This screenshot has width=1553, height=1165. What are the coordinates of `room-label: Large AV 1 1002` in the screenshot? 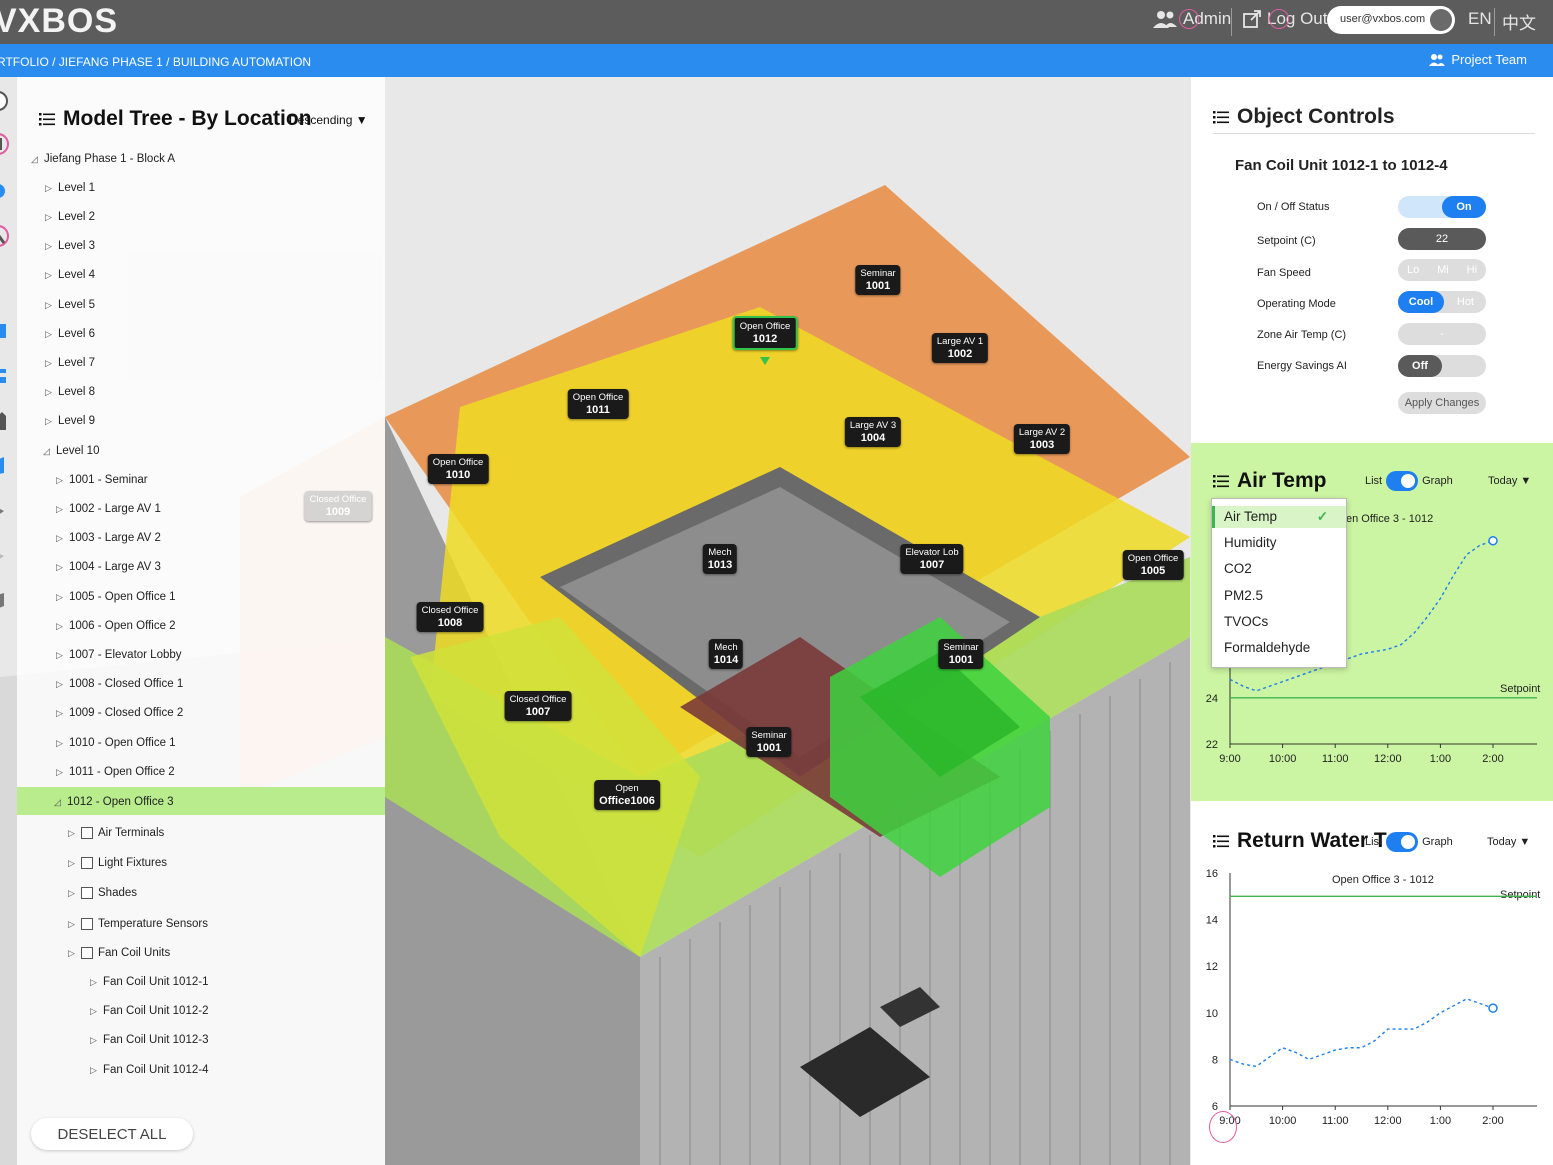 It's located at (960, 348).